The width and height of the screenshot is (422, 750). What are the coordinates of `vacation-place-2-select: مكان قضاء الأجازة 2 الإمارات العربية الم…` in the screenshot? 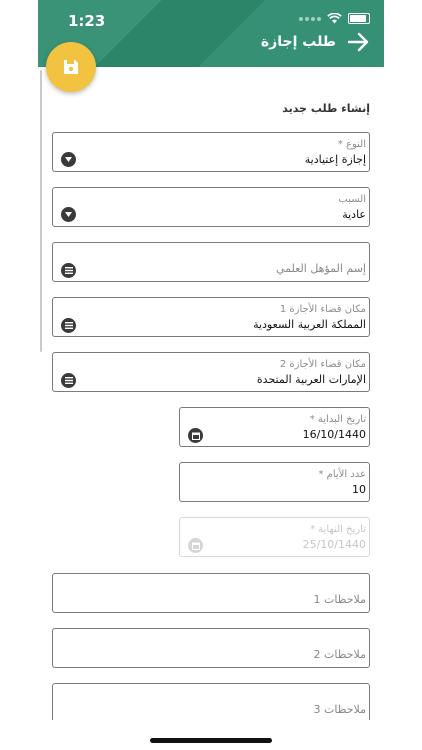 It's located at (211, 372).